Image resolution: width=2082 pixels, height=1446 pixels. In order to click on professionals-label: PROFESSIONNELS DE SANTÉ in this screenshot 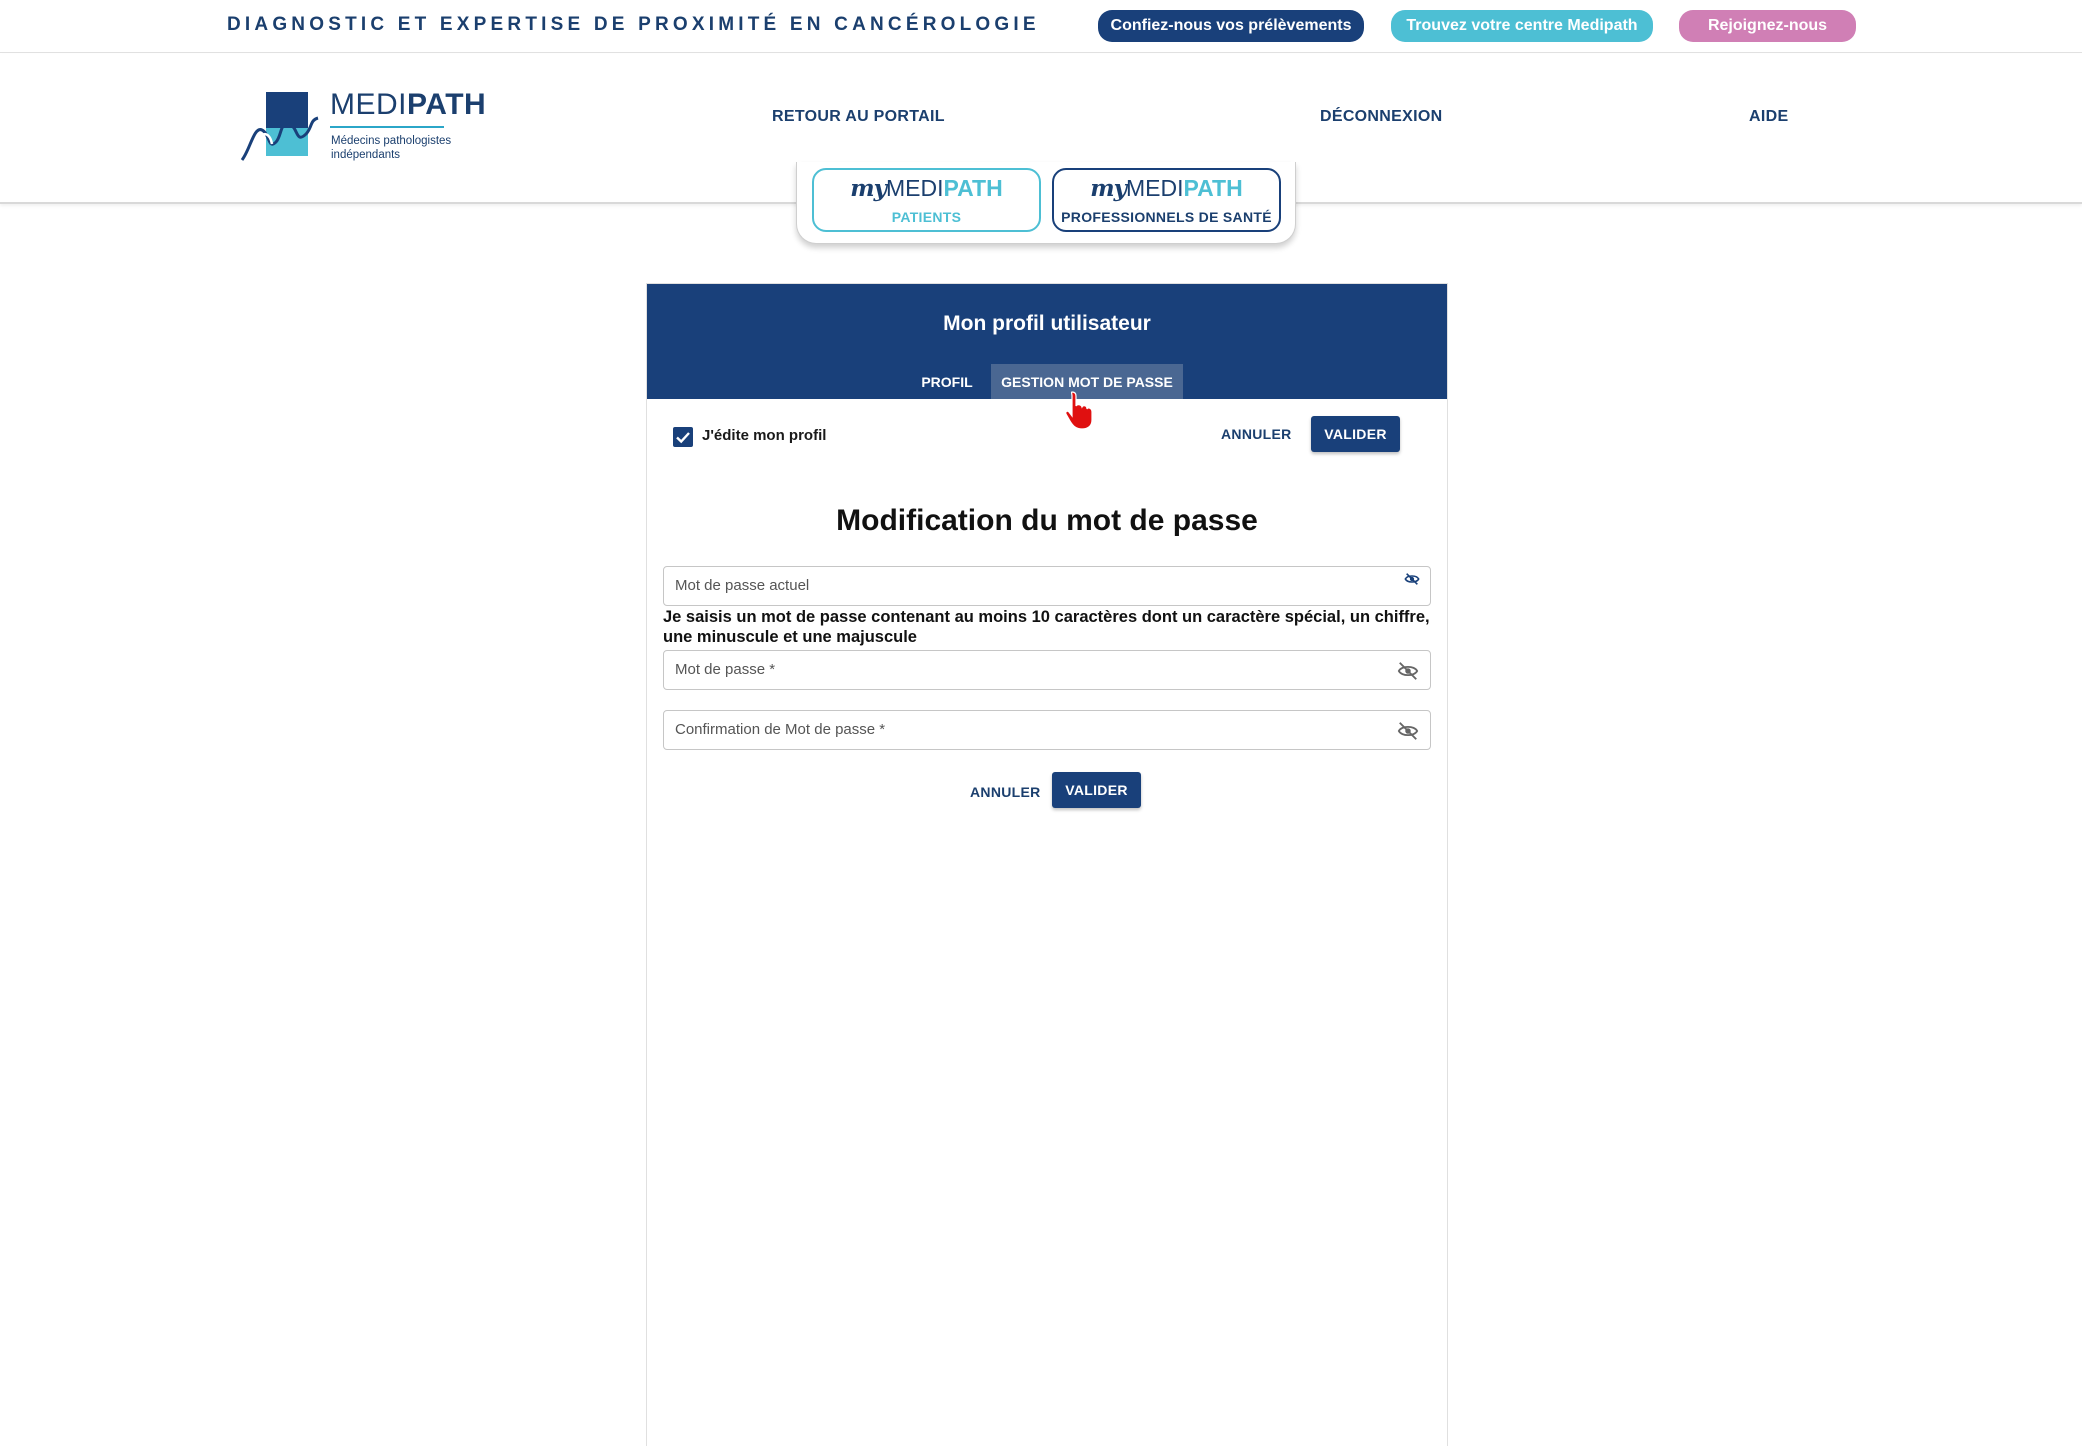, I will do `click(1166, 216)`.